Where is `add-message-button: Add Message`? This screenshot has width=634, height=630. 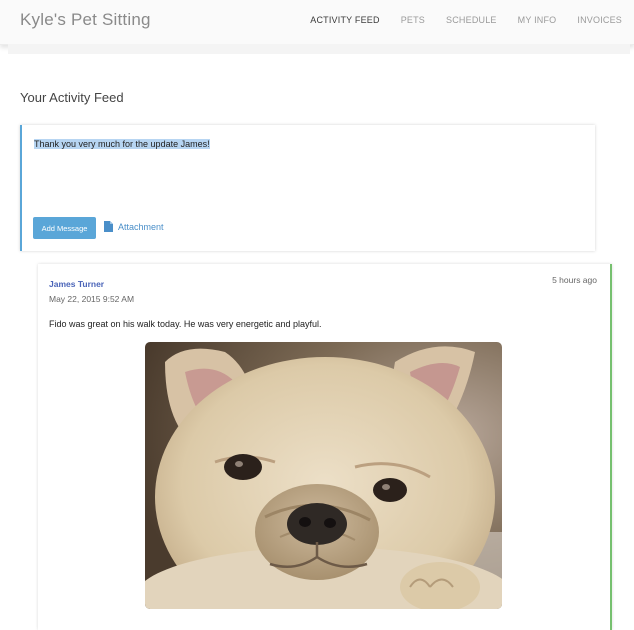 add-message-button: Add Message is located at coordinates (64, 228).